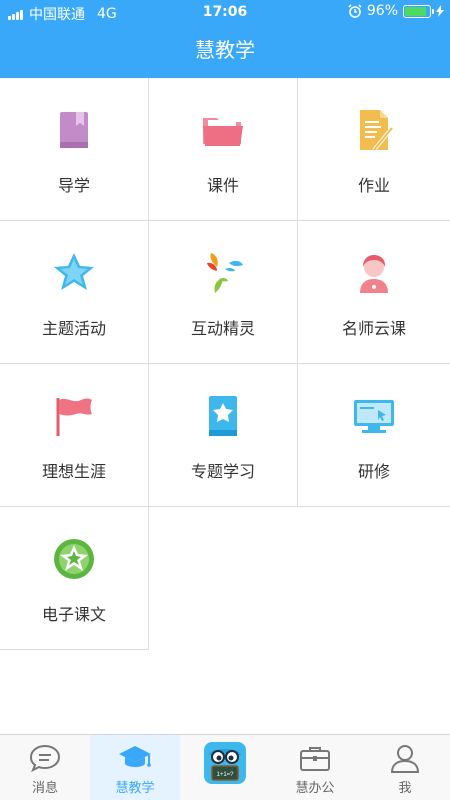  Describe the element at coordinates (315, 759) in the screenshot. I see `briefcase-icon` at that location.